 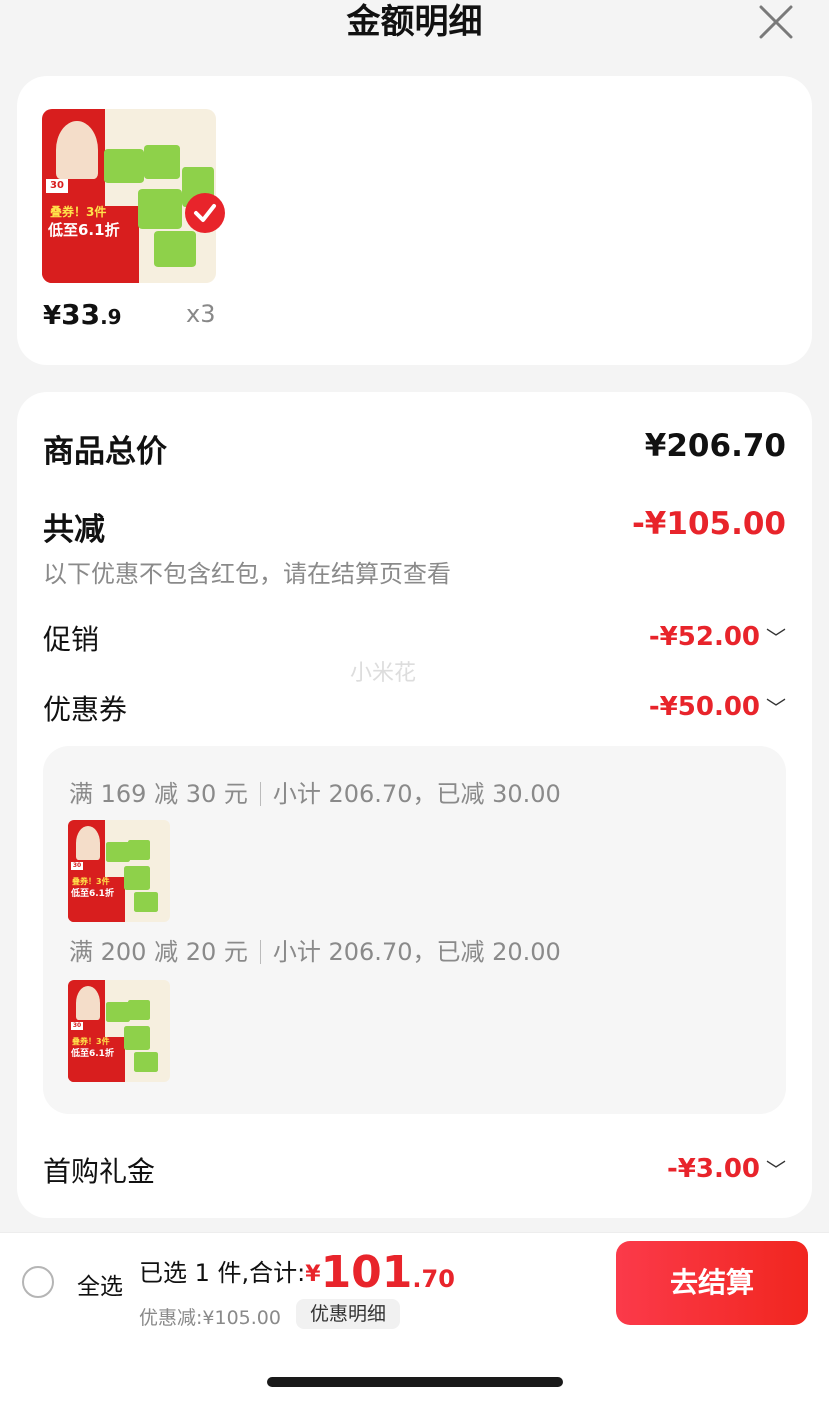 I want to click on promo-row: -¥52.00 ﹀, so click(x=717, y=637).